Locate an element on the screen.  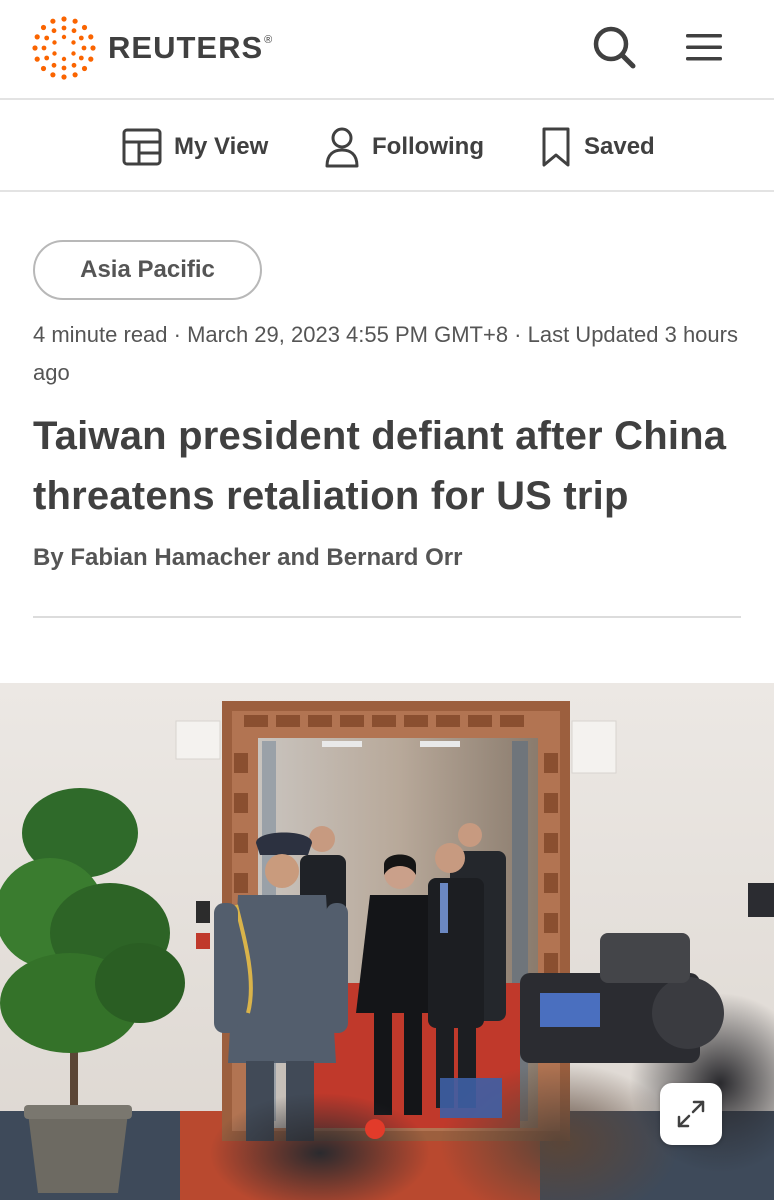
nav-following: Following is located at coordinates (404, 147).